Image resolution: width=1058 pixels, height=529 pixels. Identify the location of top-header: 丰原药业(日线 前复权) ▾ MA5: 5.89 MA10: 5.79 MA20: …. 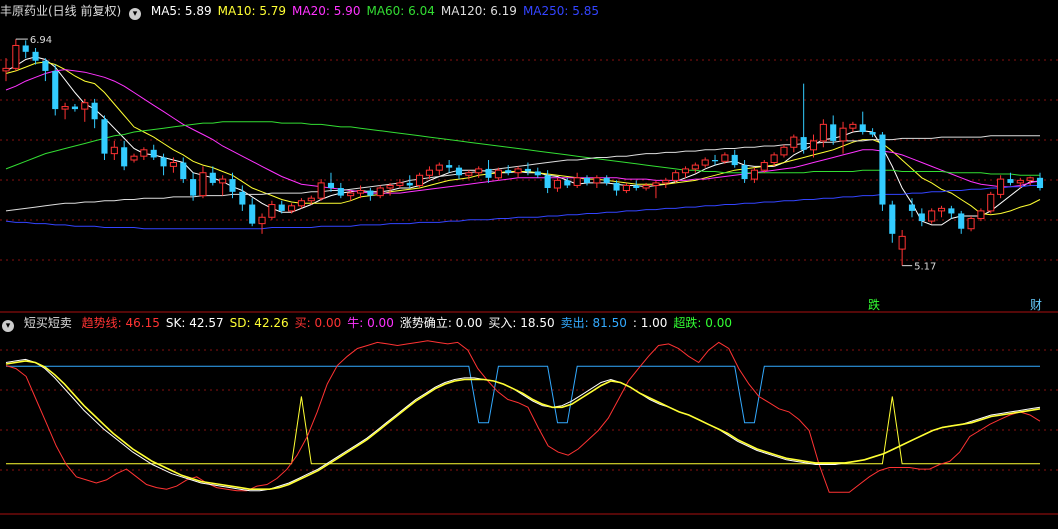
(305, 11).